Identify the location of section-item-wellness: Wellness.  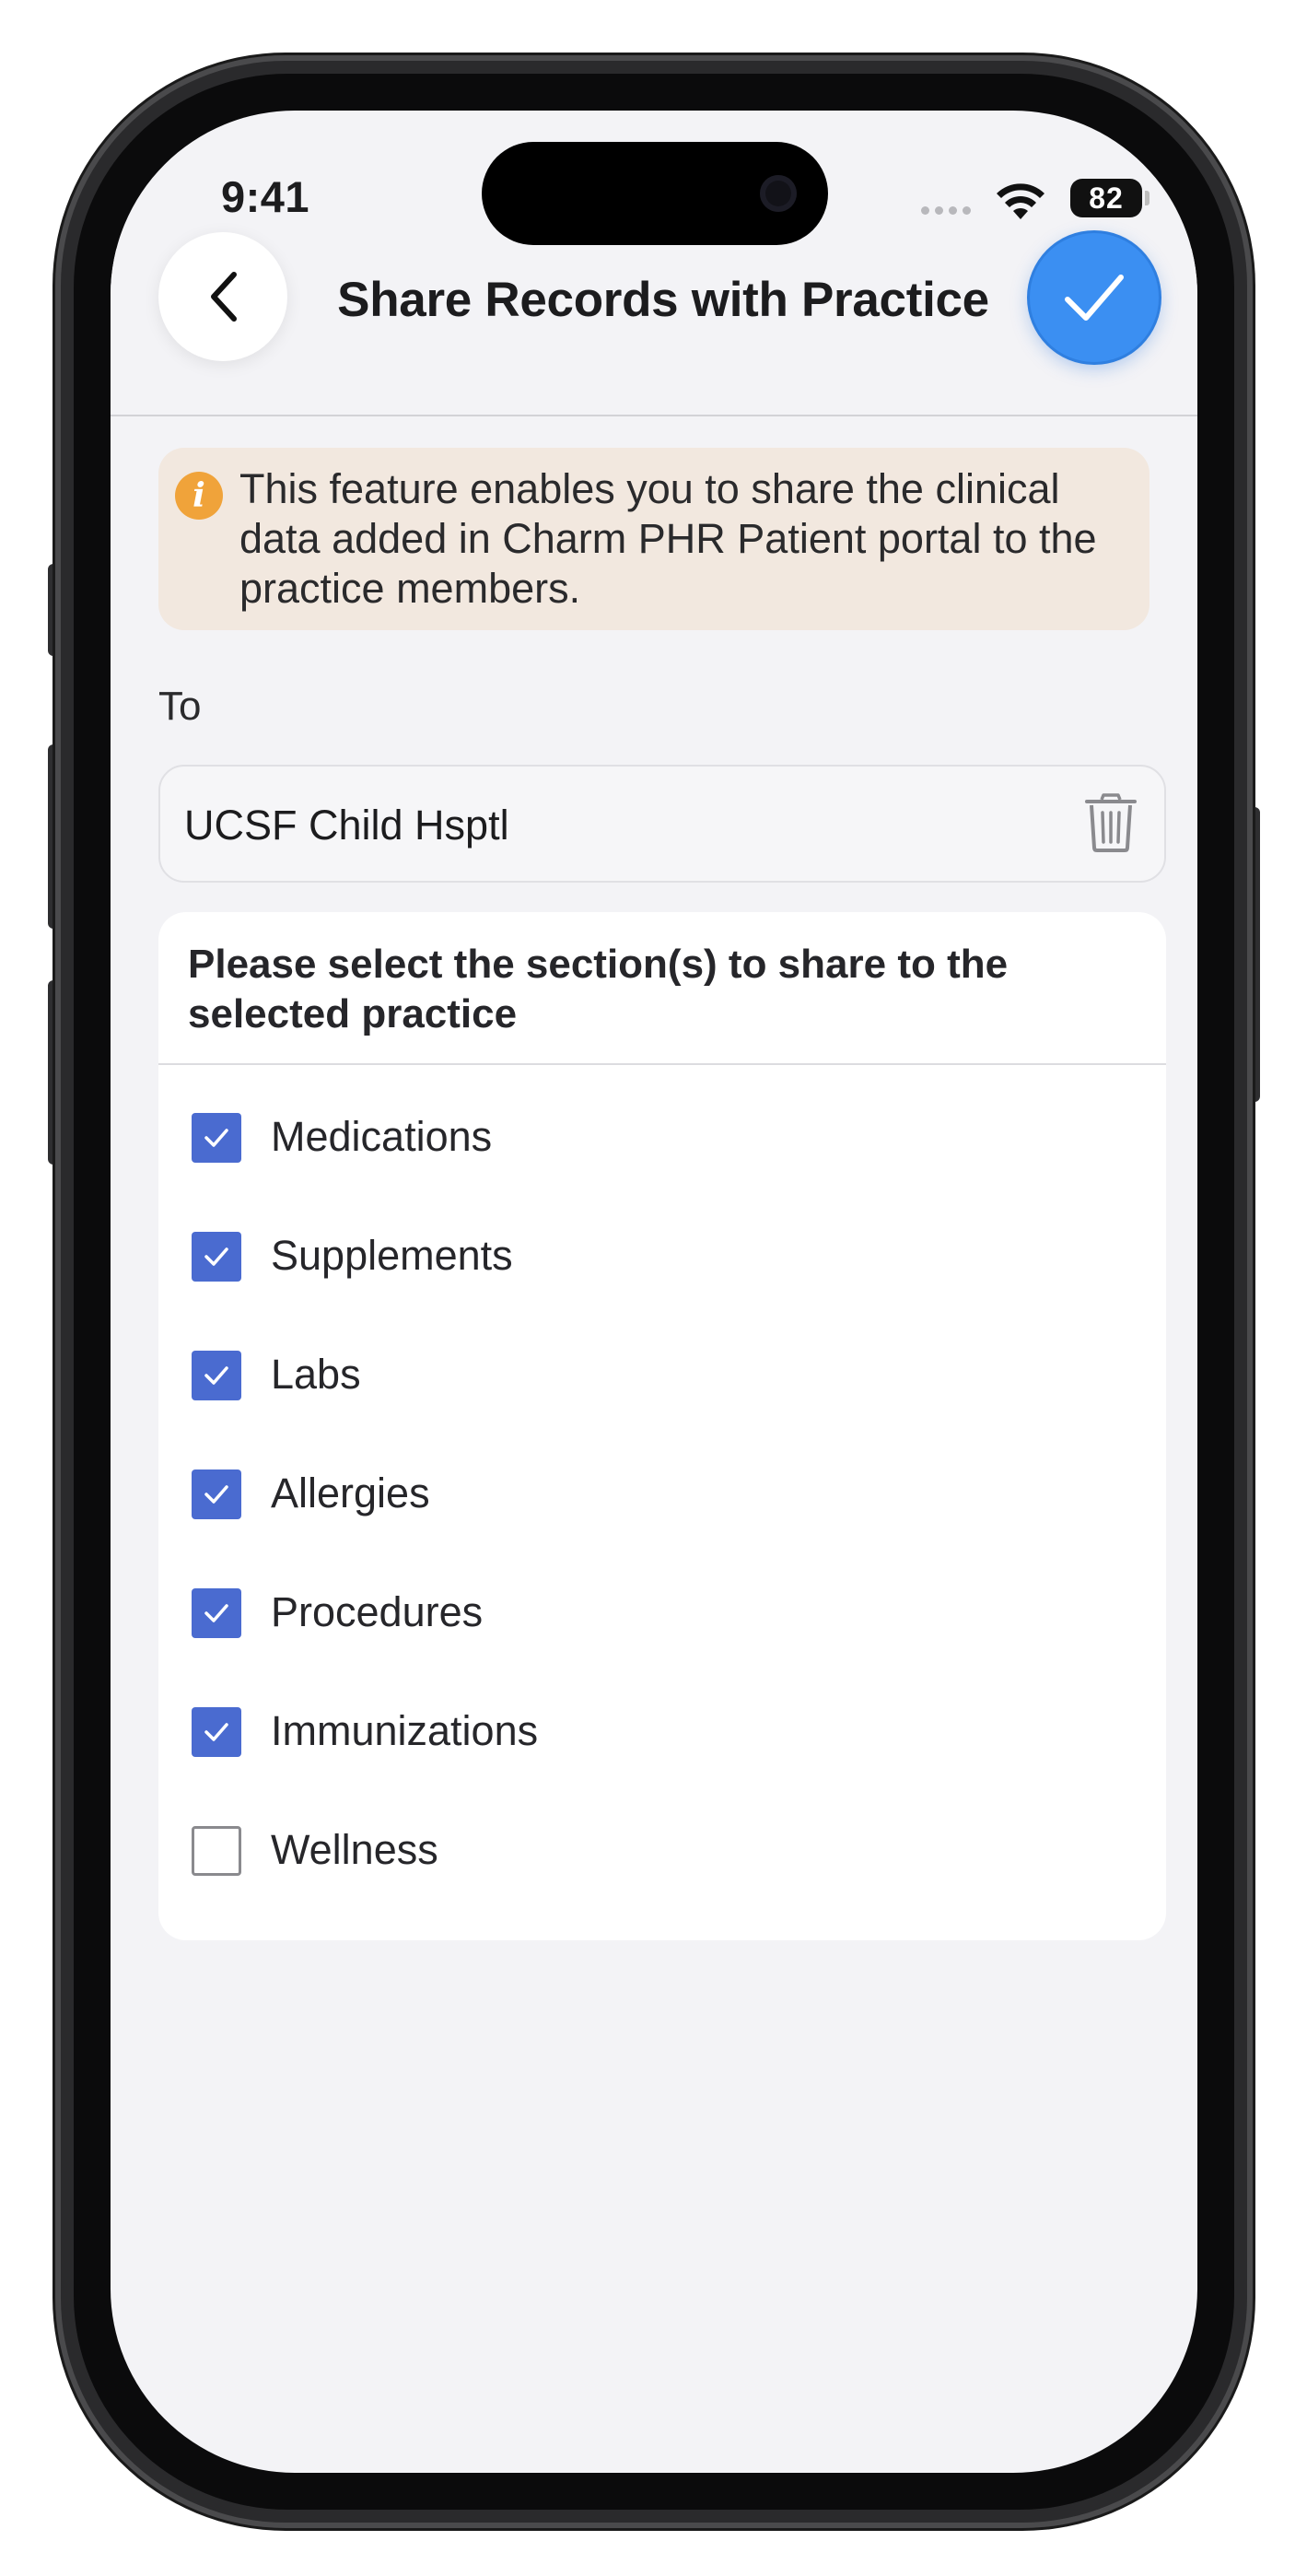
(662, 1850).